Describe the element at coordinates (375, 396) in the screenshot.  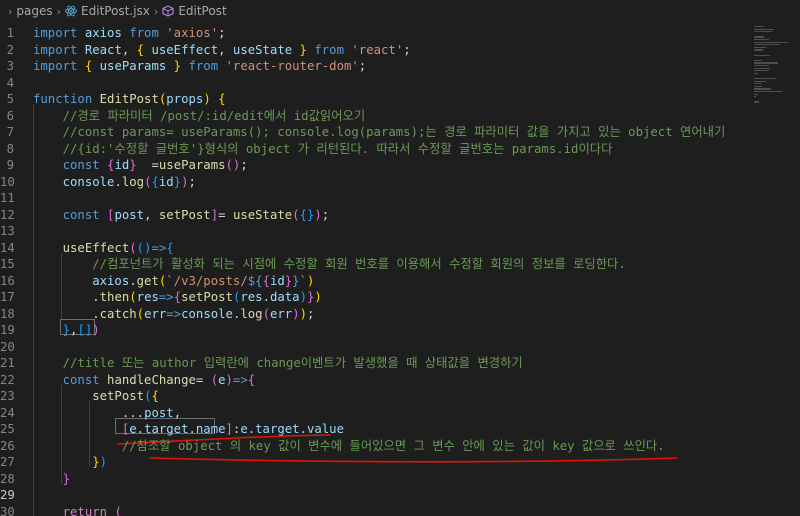
I see `code-line: 23 setPost({` at that location.